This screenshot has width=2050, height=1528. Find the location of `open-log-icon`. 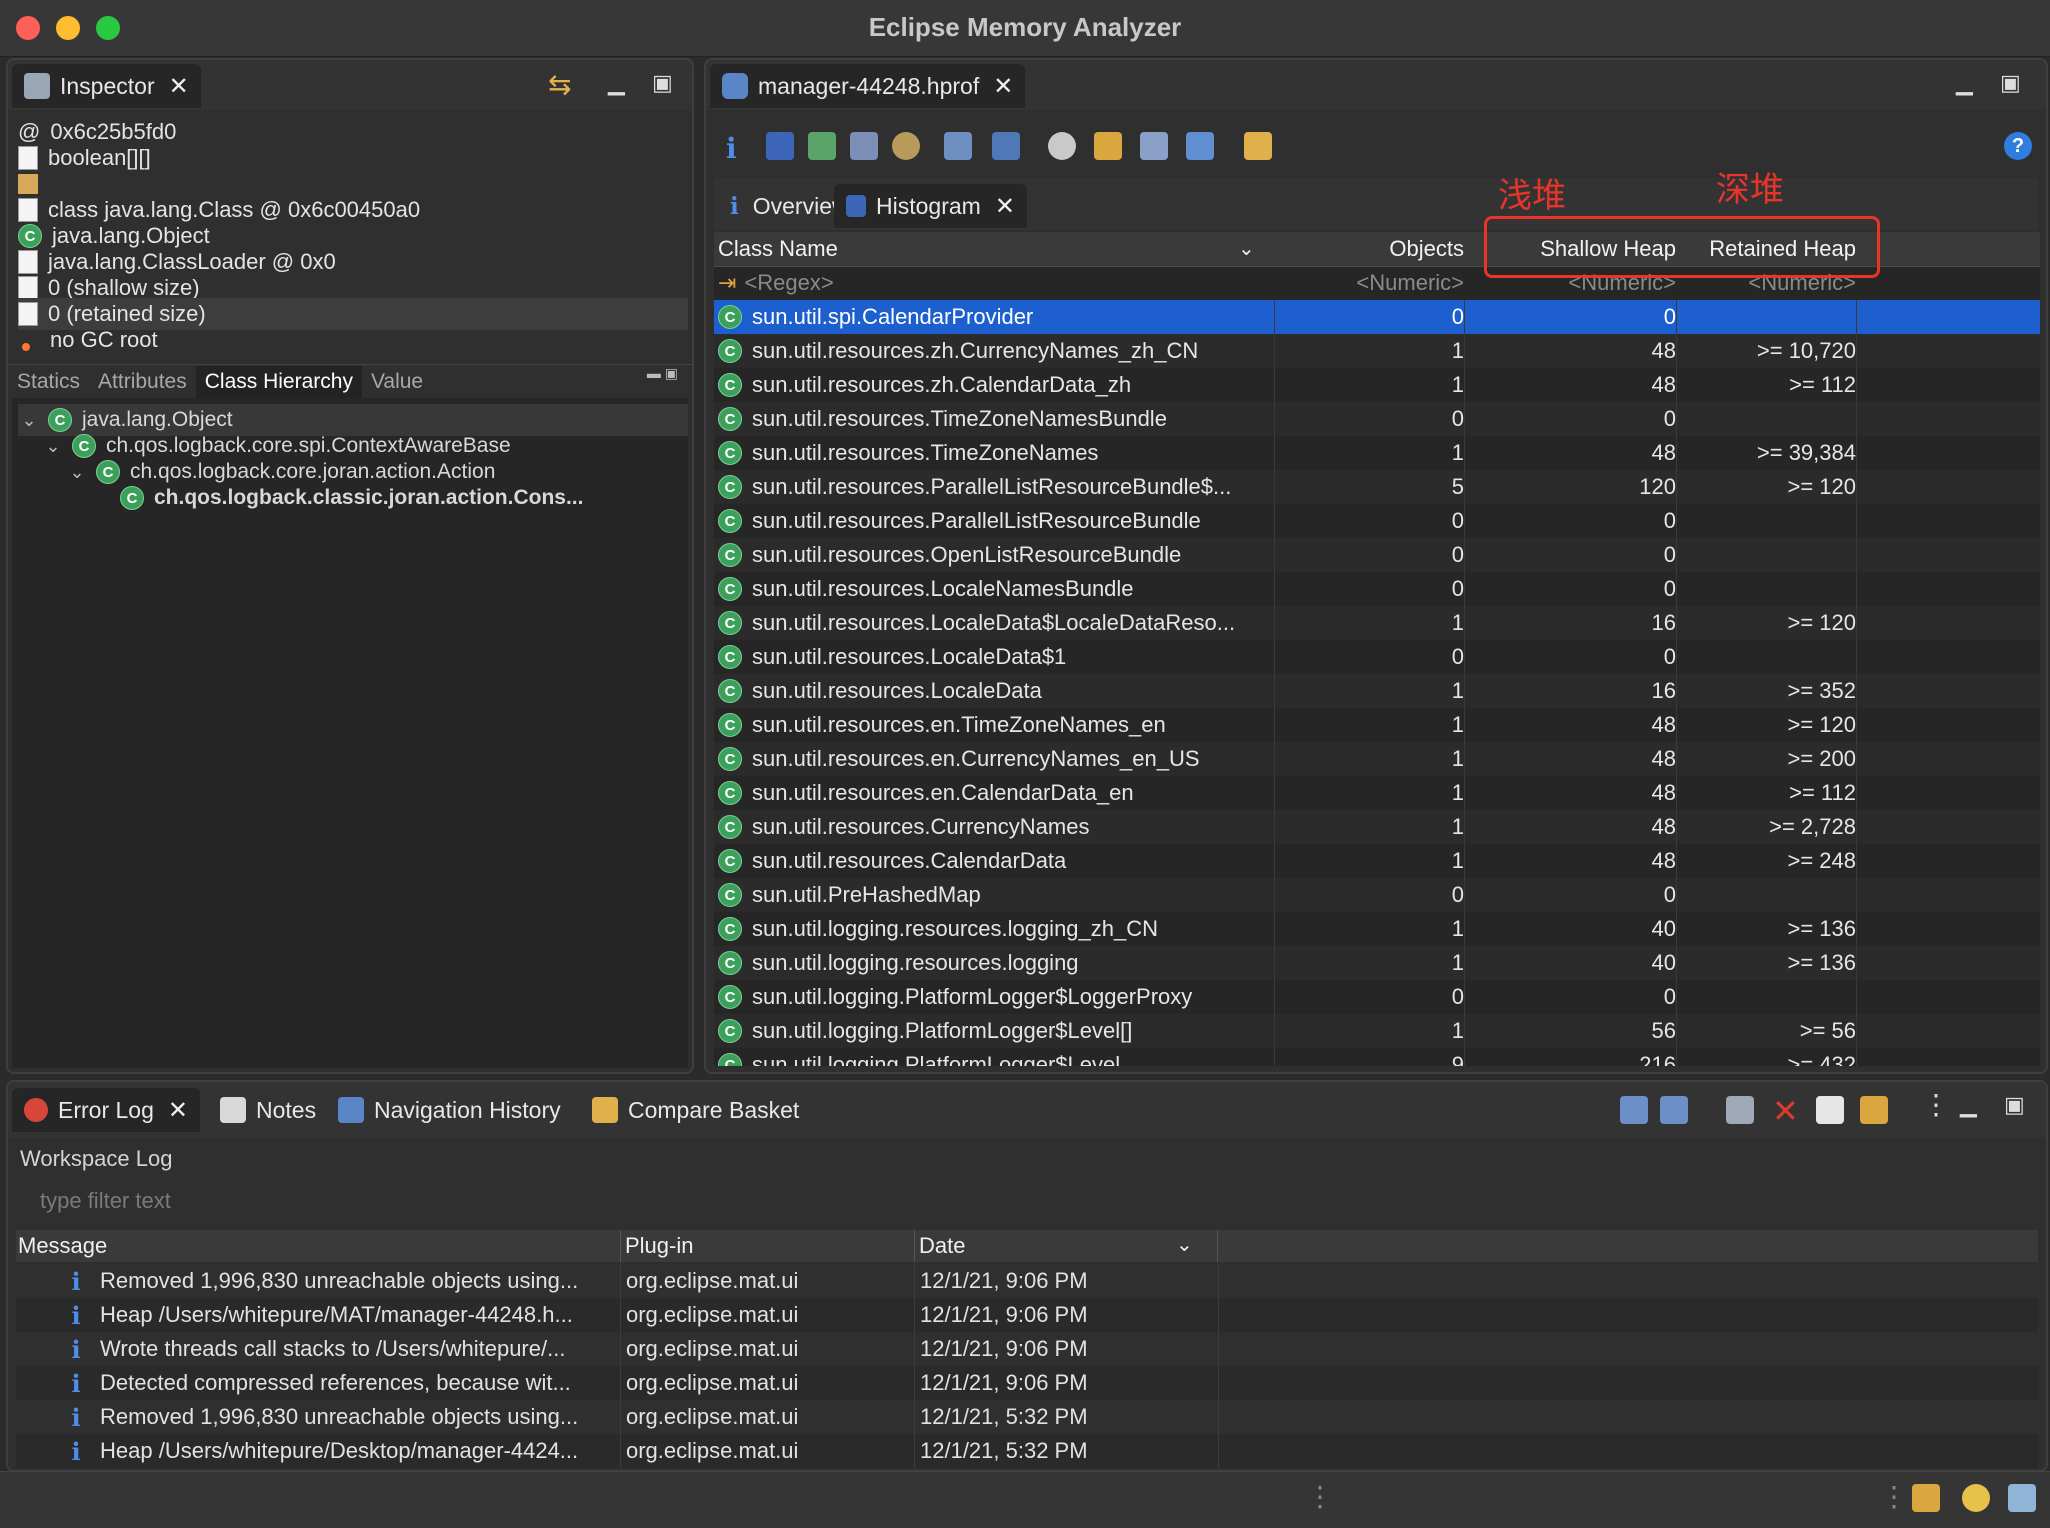

open-log-icon is located at coordinates (1830, 1110).